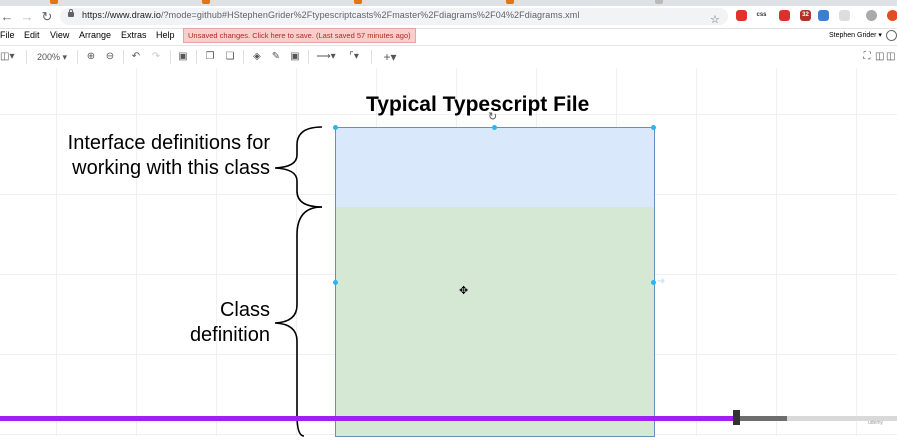 The image size is (897, 445). What do you see at coordinates (354, 57) in the screenshot?
I see `waypoints-icon: ⌜▾` at bounding box center [354, 57].